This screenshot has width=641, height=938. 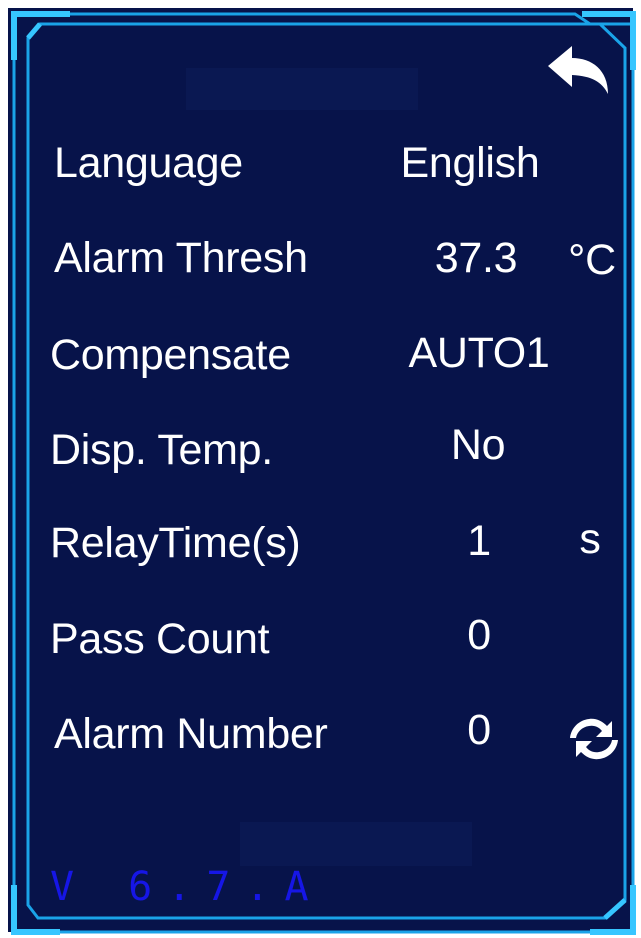 I want to click on alarm-number-label: Alarm Number, so click(x=191, y=734).